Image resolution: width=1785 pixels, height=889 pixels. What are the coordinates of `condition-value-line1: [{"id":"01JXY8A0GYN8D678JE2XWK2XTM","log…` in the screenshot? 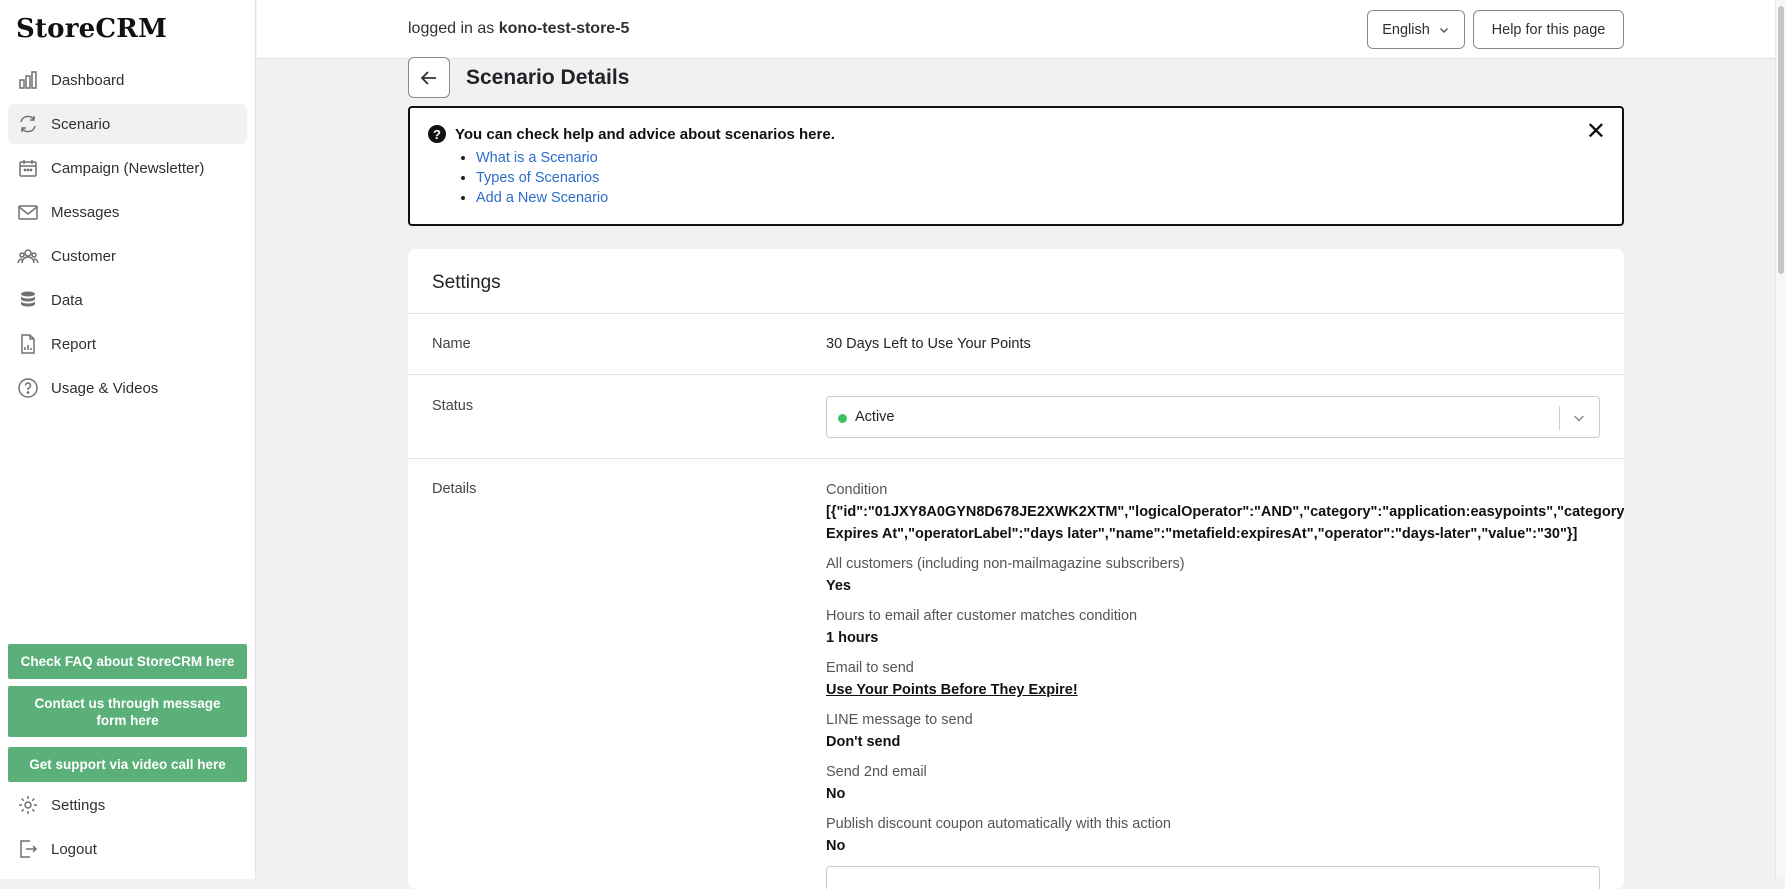 It's located at (1225, 512).